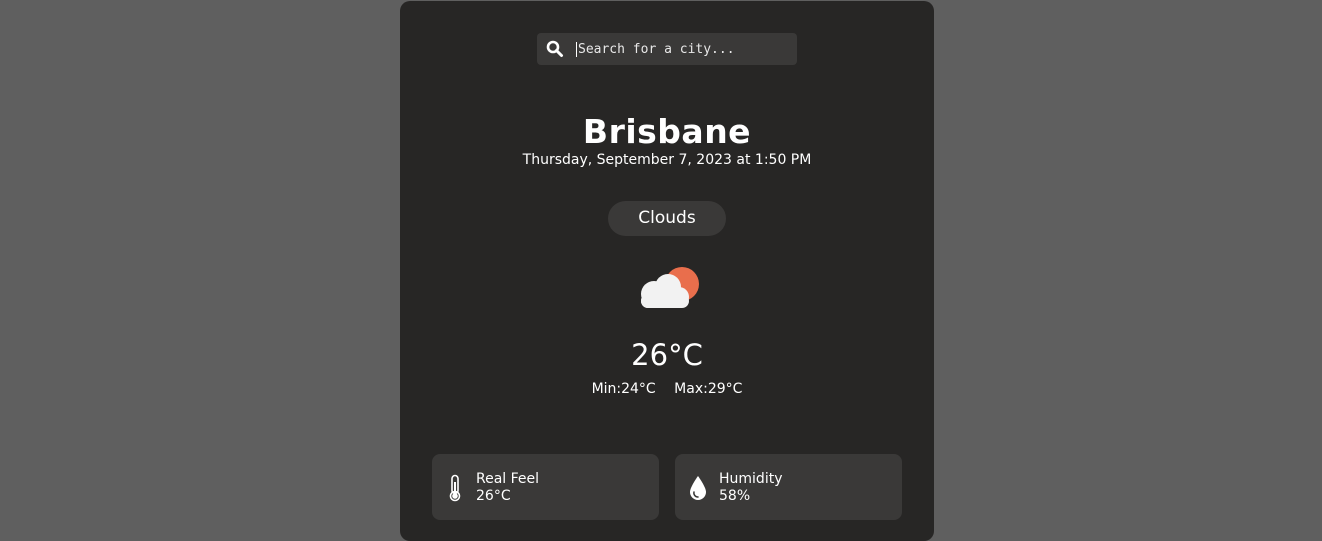 The image size is (1322, 541). What do you see at coordinates (682, 49) in the screenshot?
I see `search-input` at bounding box center [682, 49].